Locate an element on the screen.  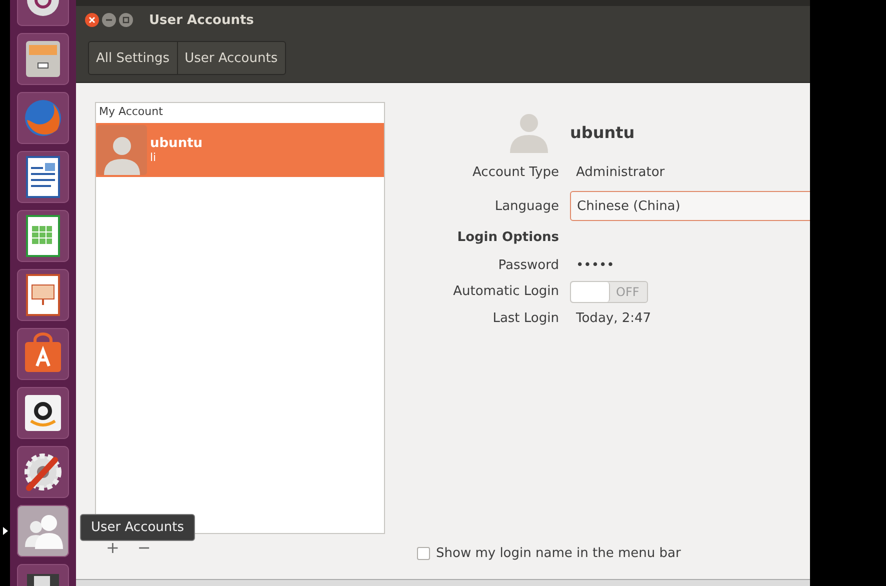
tooltip: User Accounts is located at coordinates (138, 527).